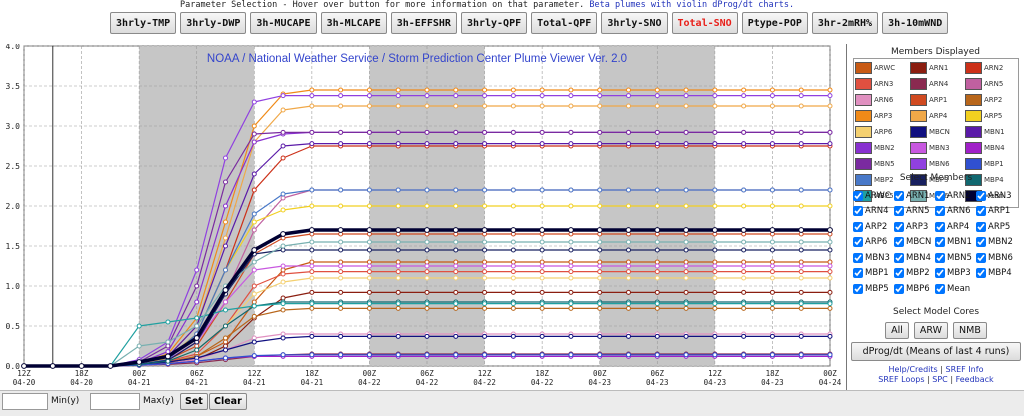  What do you see at coordinates (691, 5) in the screenshot?
I see `beta-plumes-link: Beta plumes with violin dProg/dt charts.` at bounding box center [691, 5].